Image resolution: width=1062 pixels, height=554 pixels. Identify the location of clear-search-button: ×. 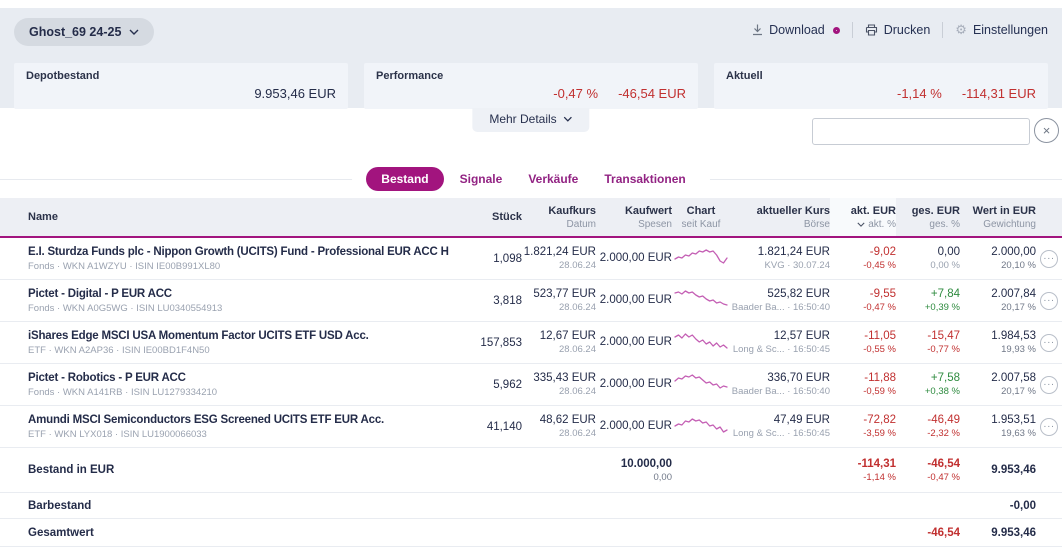
(1046, 130).